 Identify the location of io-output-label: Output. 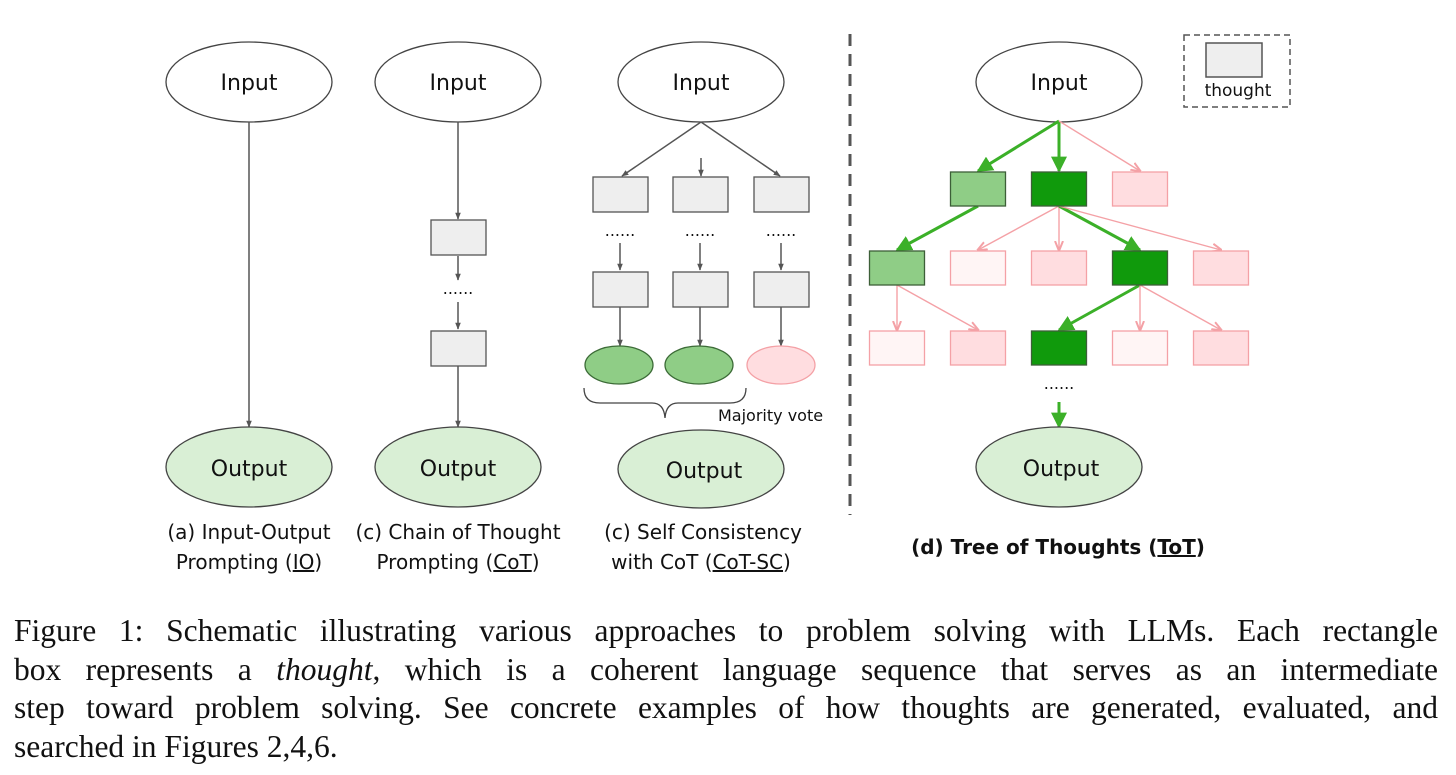
(249, 469).